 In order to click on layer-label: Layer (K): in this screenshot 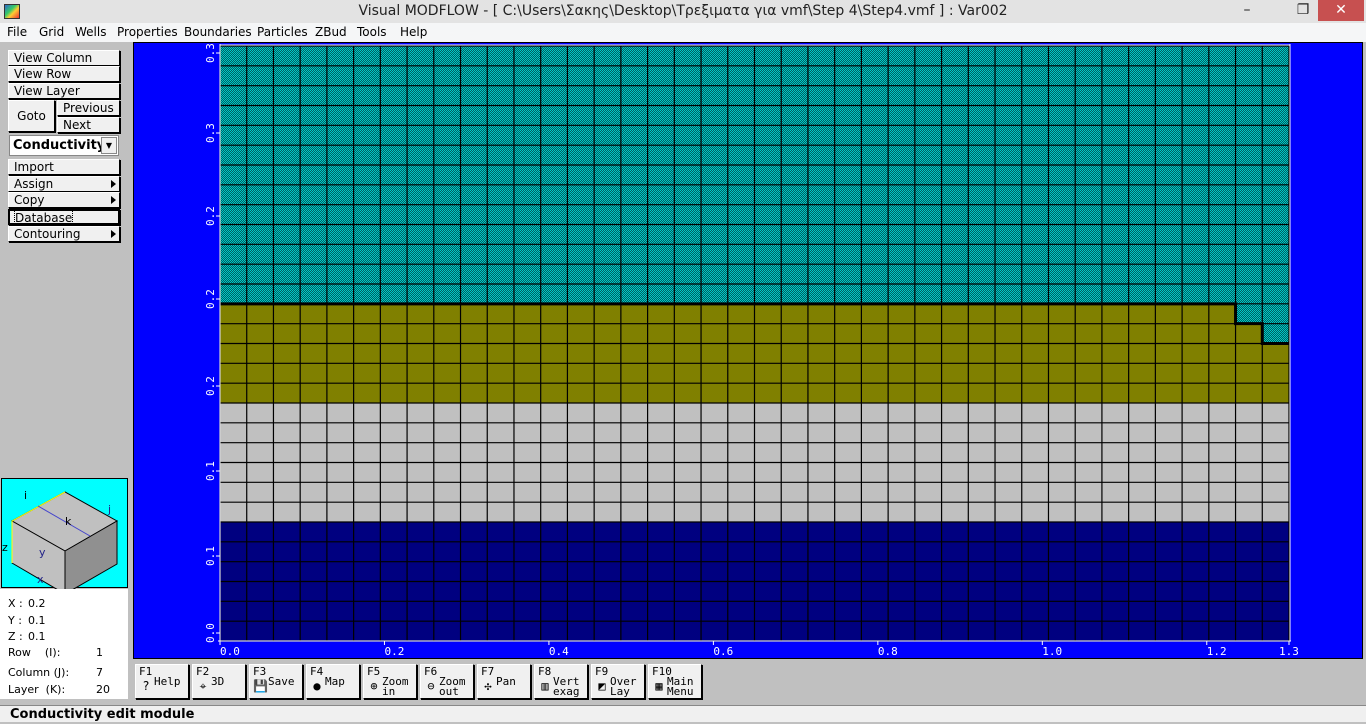, I will do `click(37, 689)`.